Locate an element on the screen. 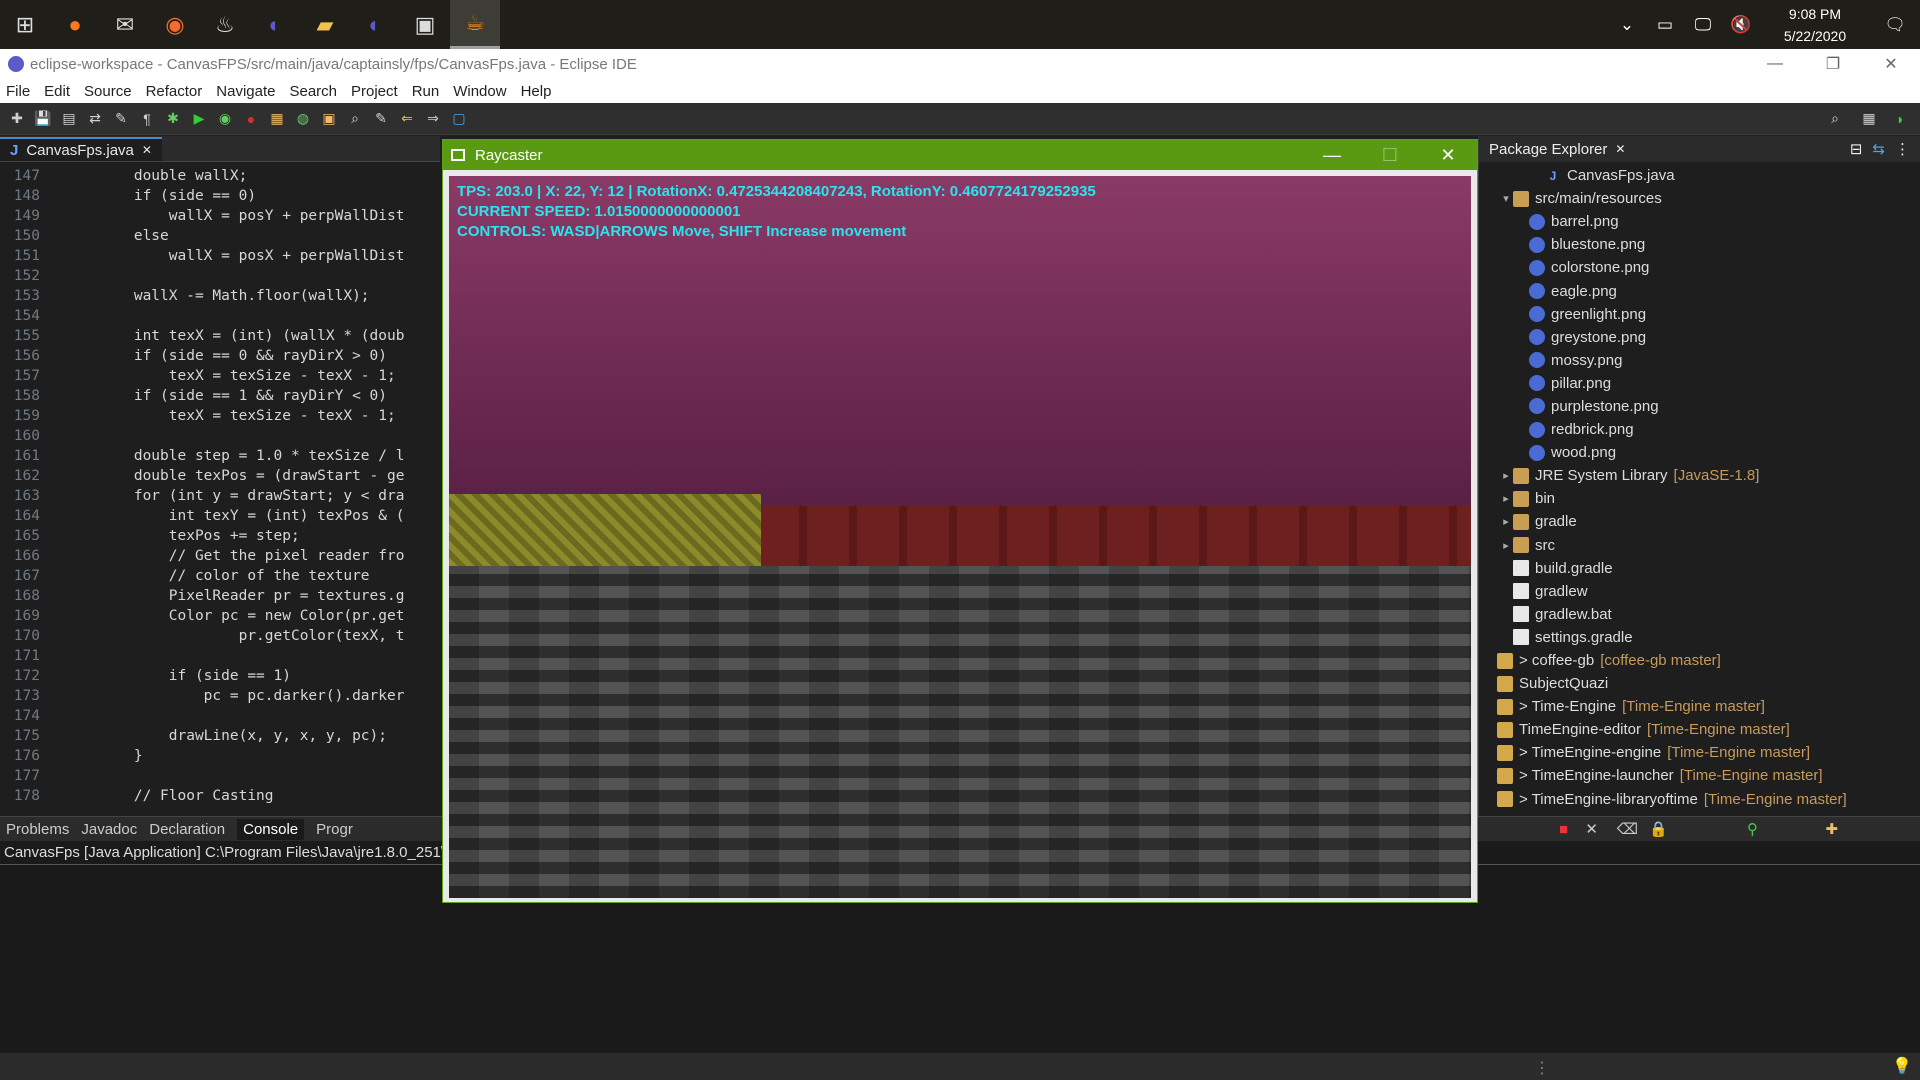 This screenshot has width=1920, height=1080. chevron-up-icon: ⌄ is located at coordinates (1627, 25).